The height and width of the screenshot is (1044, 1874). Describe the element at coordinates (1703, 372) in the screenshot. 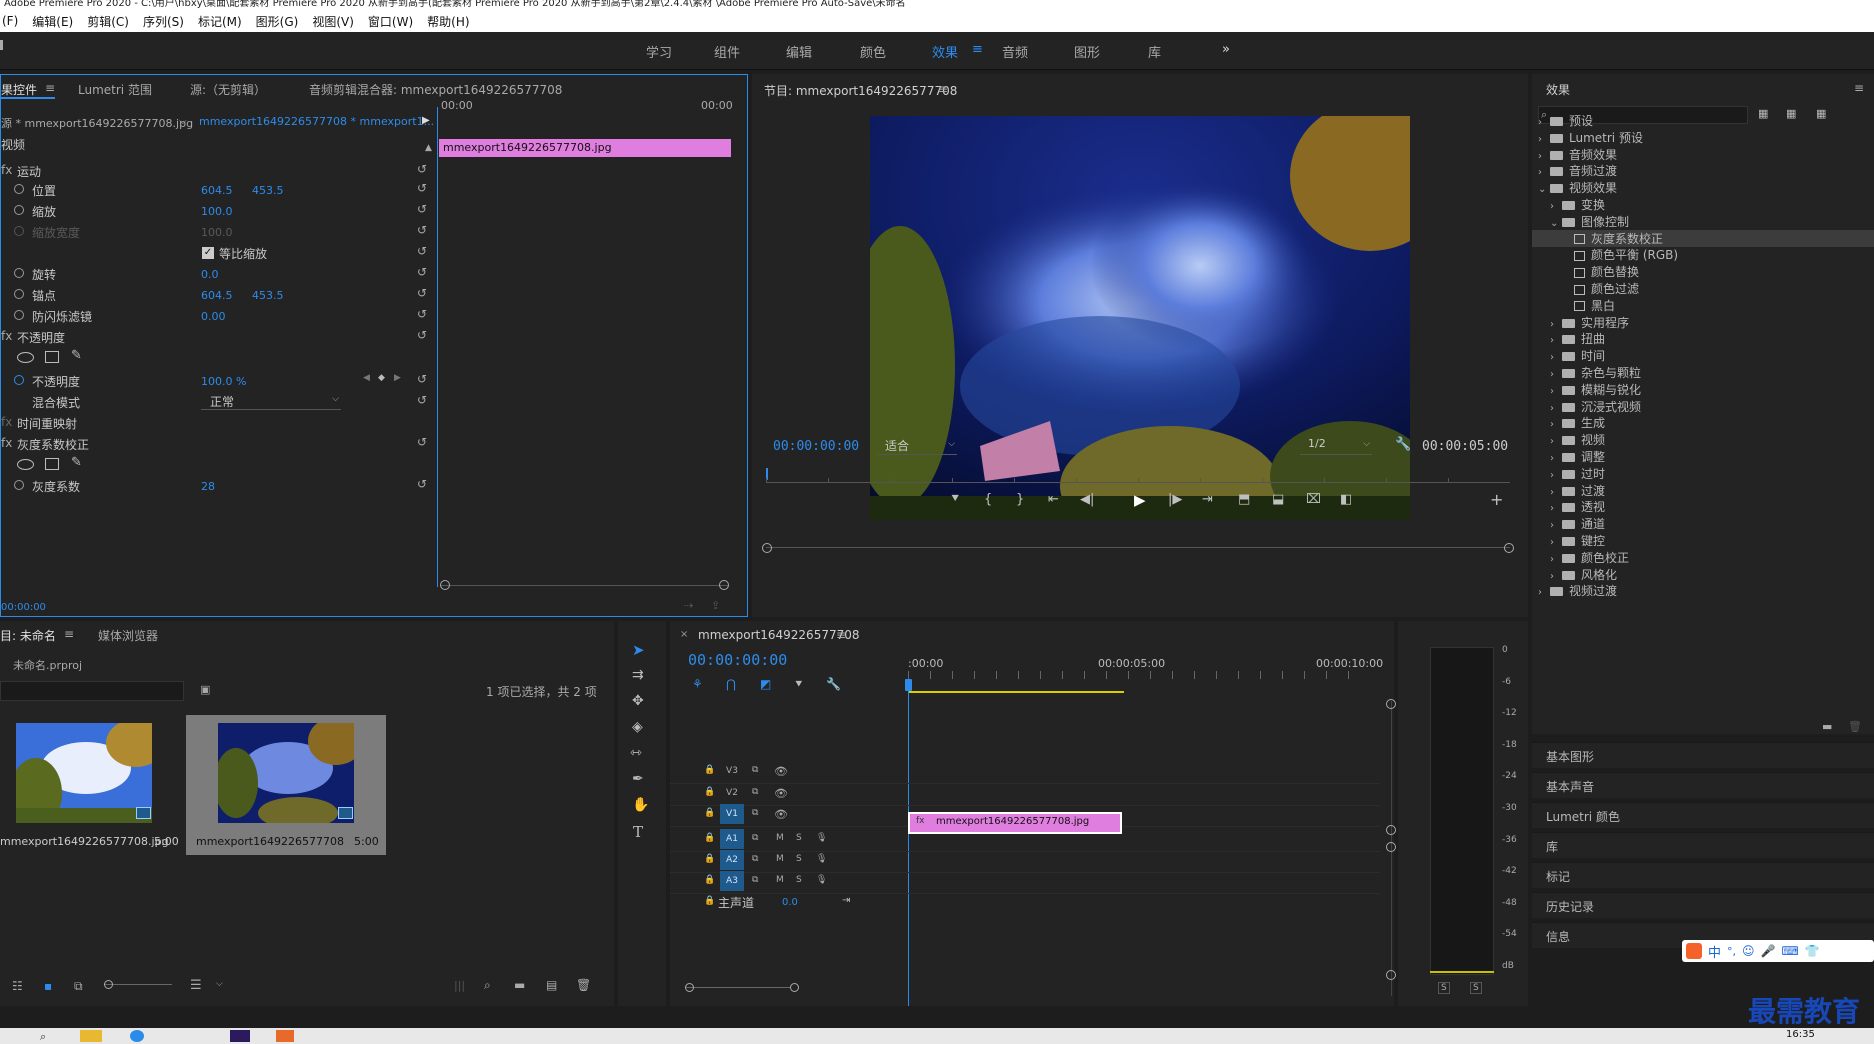

I see `effects-tree-item: › 杂色与颗粒` at that location.